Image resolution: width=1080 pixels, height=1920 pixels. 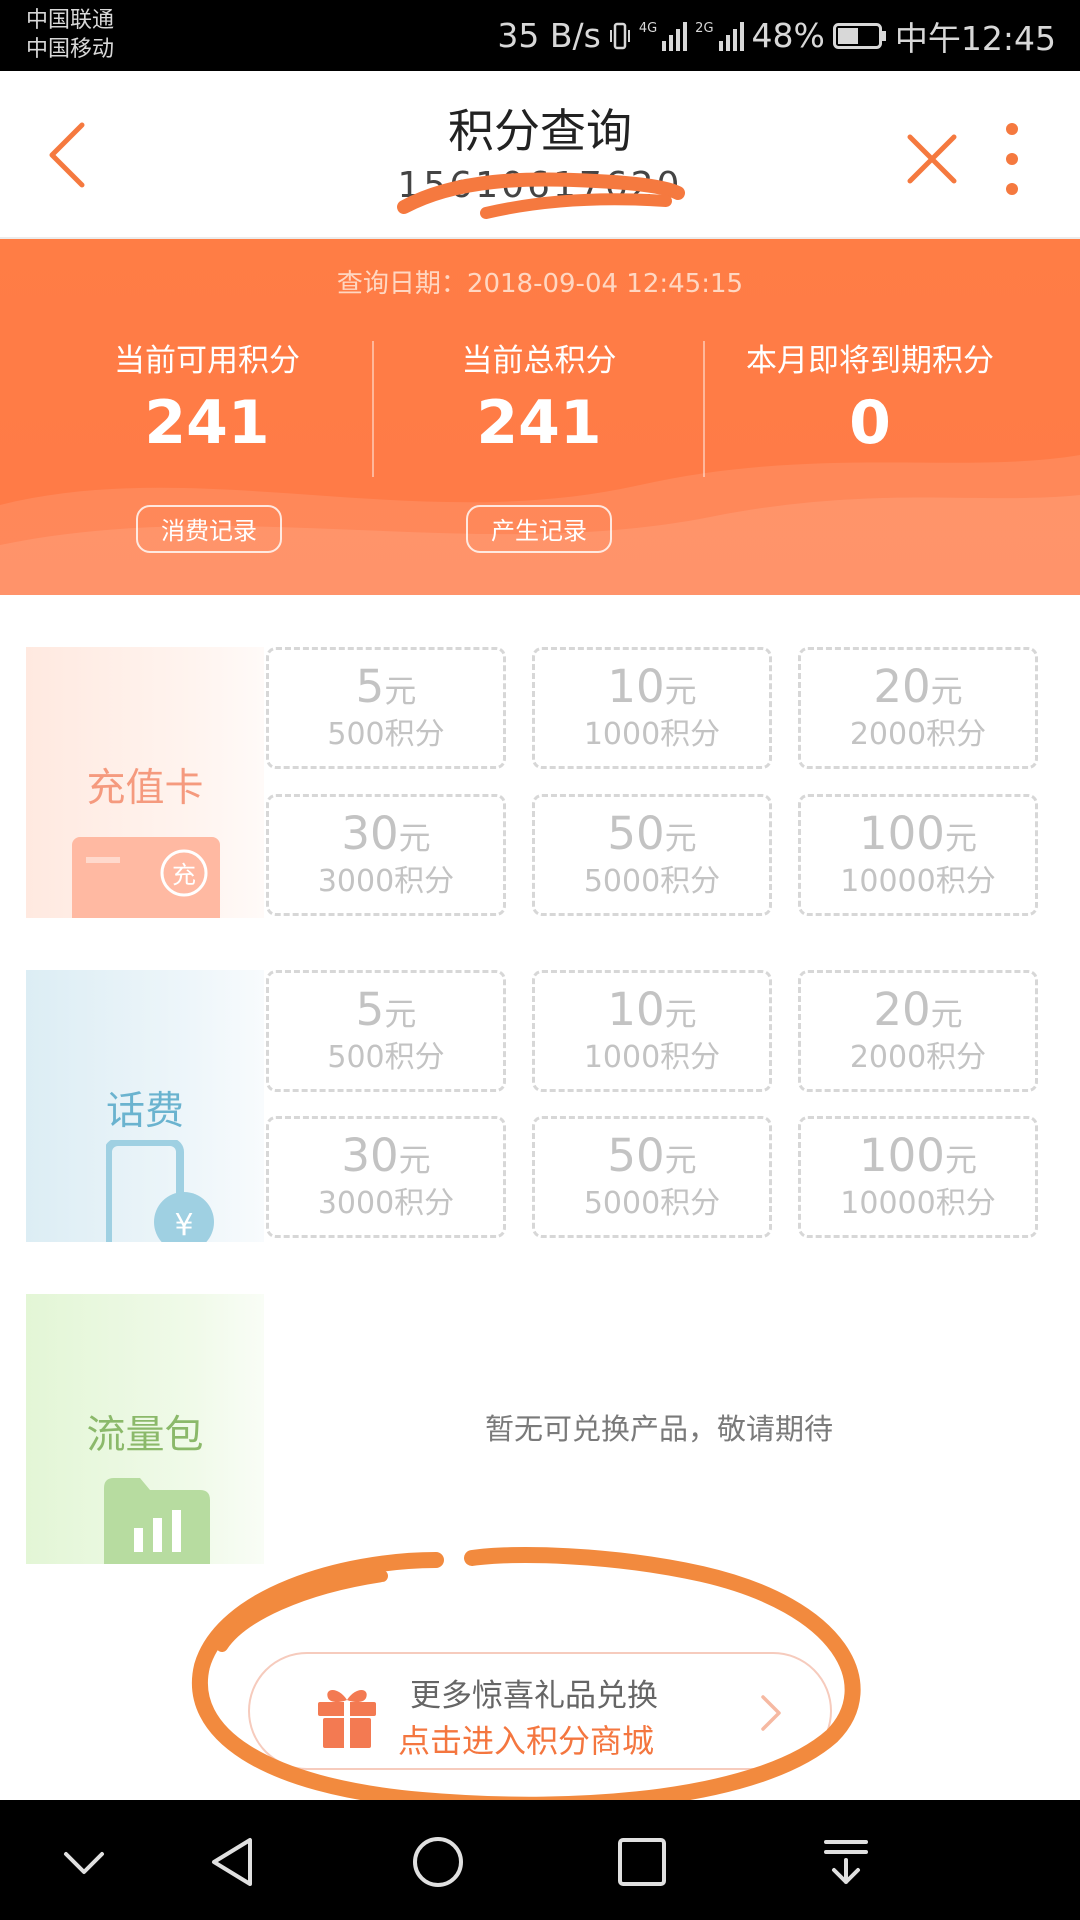 What do you see at coordinates (658, 1429) in the screenshot?
I see `data-package-empty-note: 暂无可兑换产品，敬请期待` at bounding box center [658, 1429].